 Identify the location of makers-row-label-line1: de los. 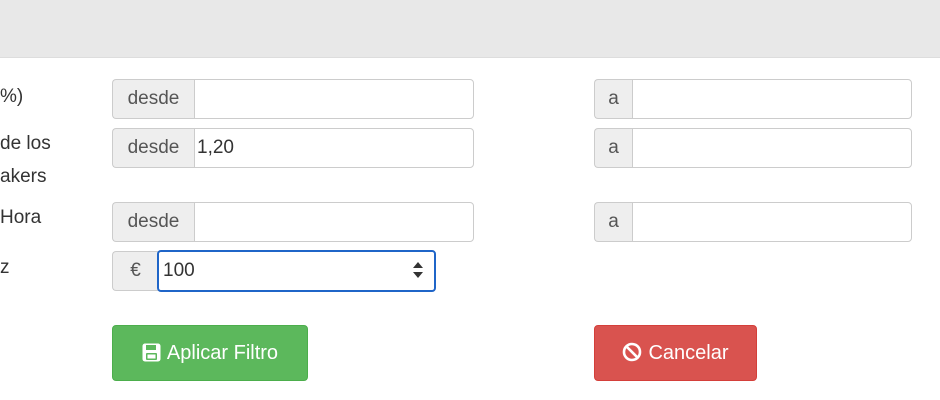
(25, 143).